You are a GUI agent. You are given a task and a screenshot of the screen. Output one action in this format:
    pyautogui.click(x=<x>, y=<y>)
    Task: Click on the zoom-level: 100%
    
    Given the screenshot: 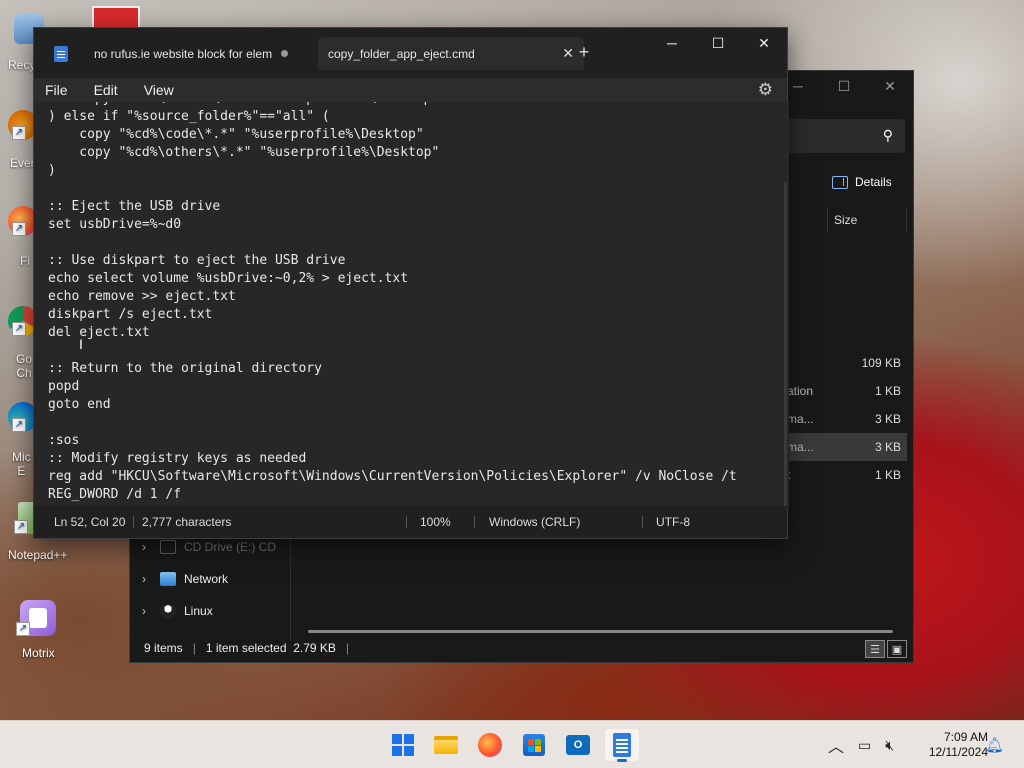 What is the action you would take?
    pyautogui.click(x=435, y=522)
    